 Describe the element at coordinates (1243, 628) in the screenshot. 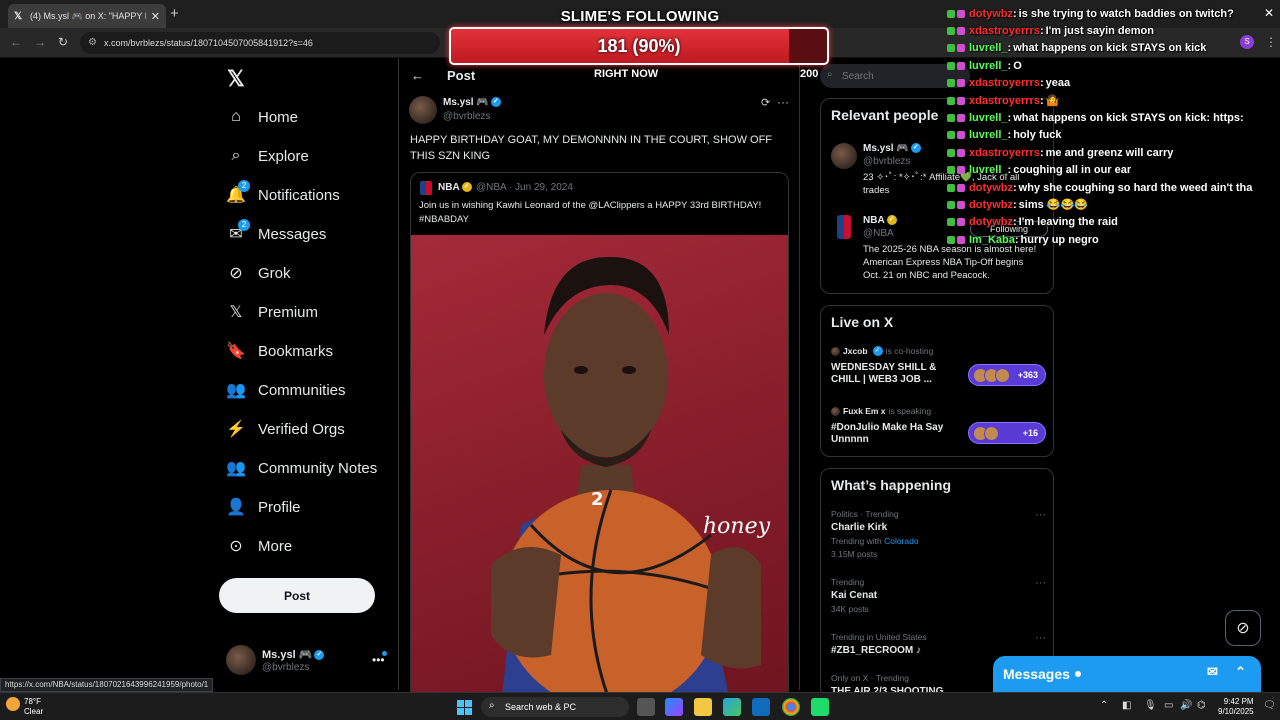

I see `grok-float-button: ⊘` at that location.